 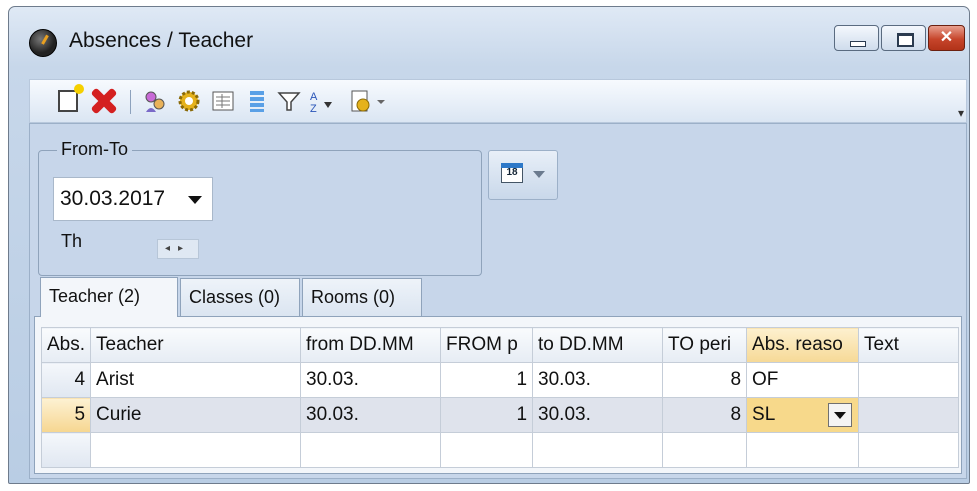 I want to click on table-row: 5 Curie 30.03. 1 30.03. 8 SL, so click(x=500, y=415).